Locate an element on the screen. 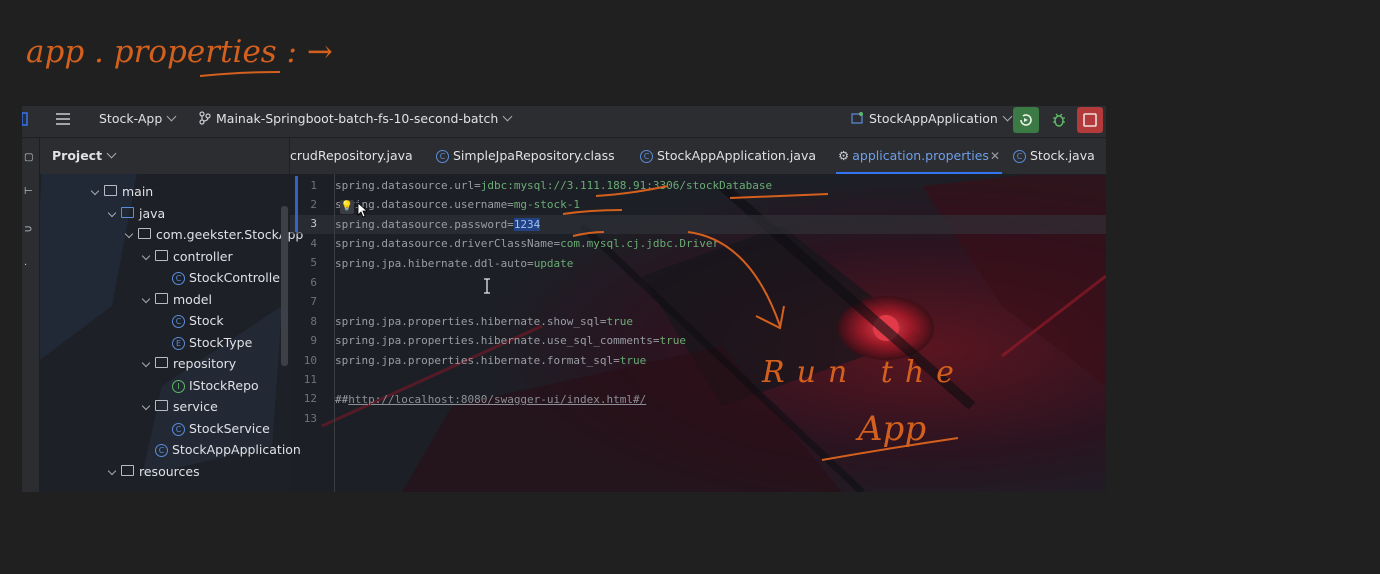 This screenshot has height=574, width=1380. line-number: 8 is located at coordinates (313, 321).